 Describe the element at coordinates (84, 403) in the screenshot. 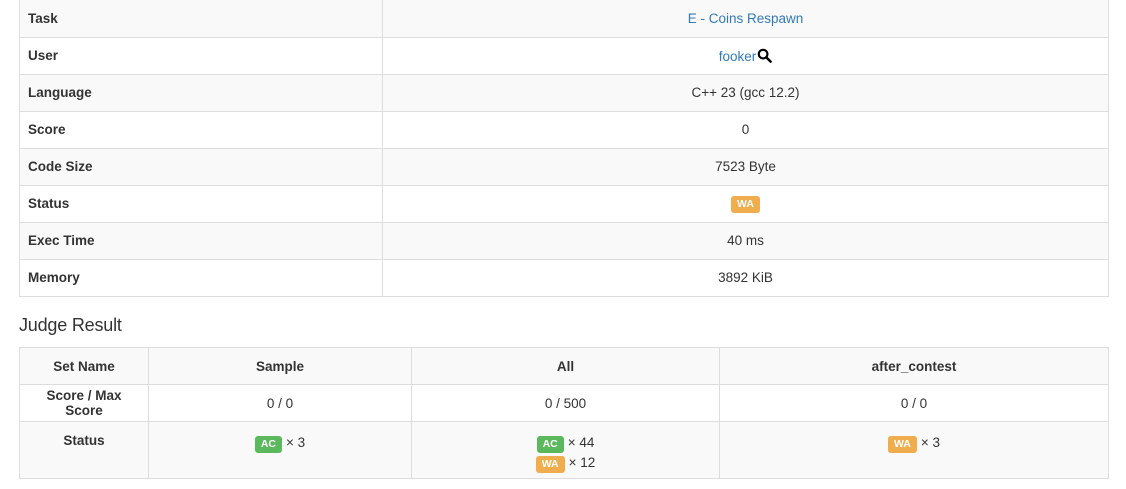

I see `score-row-label: Score / Max Score` at that location.